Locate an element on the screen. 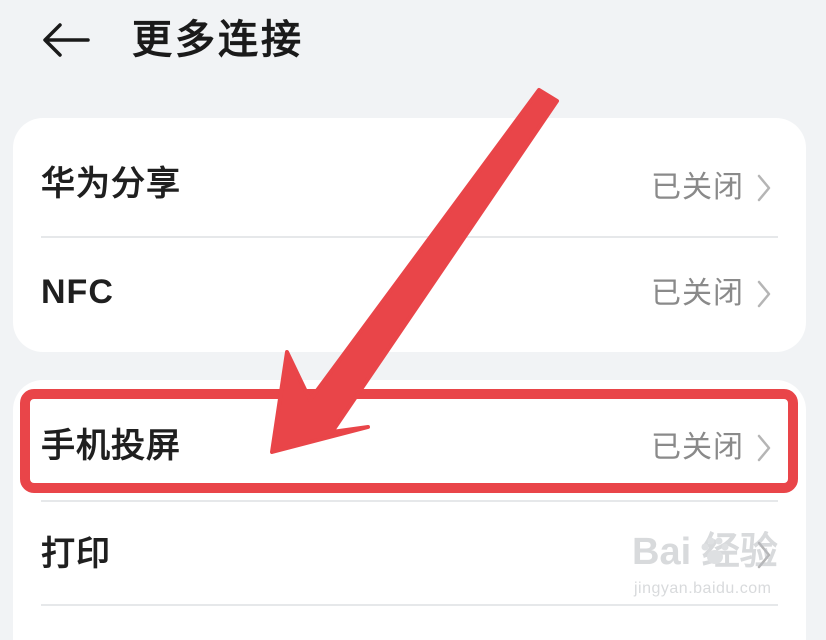  page-title: 更多连接 is located at coordinates (218, 40).